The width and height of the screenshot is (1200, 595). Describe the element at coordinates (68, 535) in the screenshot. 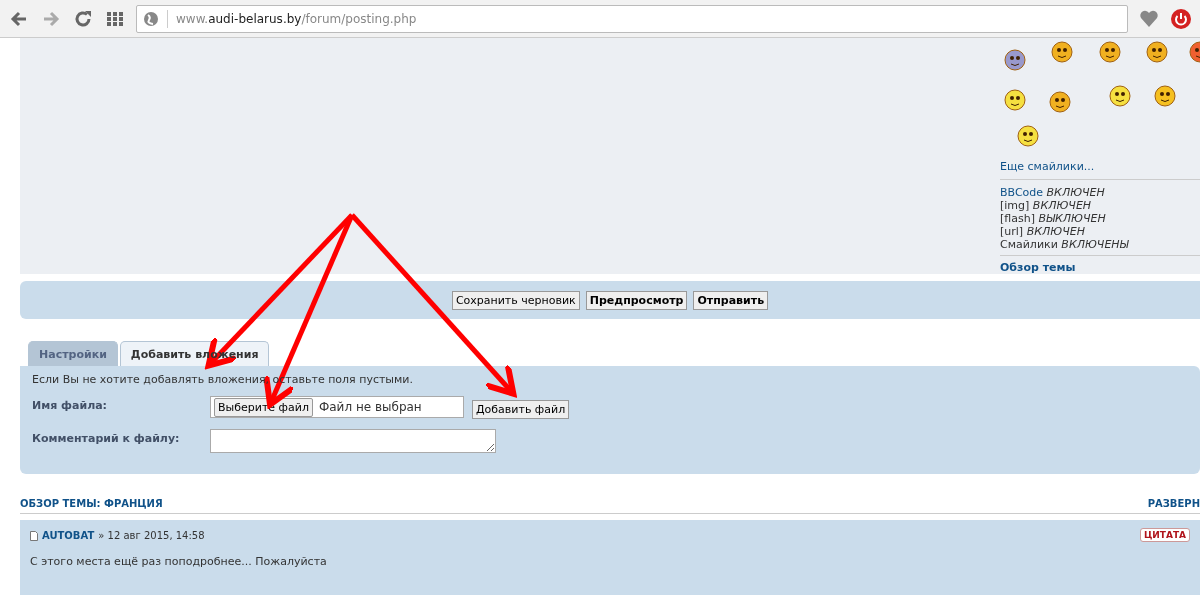

I see `post-author: AUTOBAT` at that location.